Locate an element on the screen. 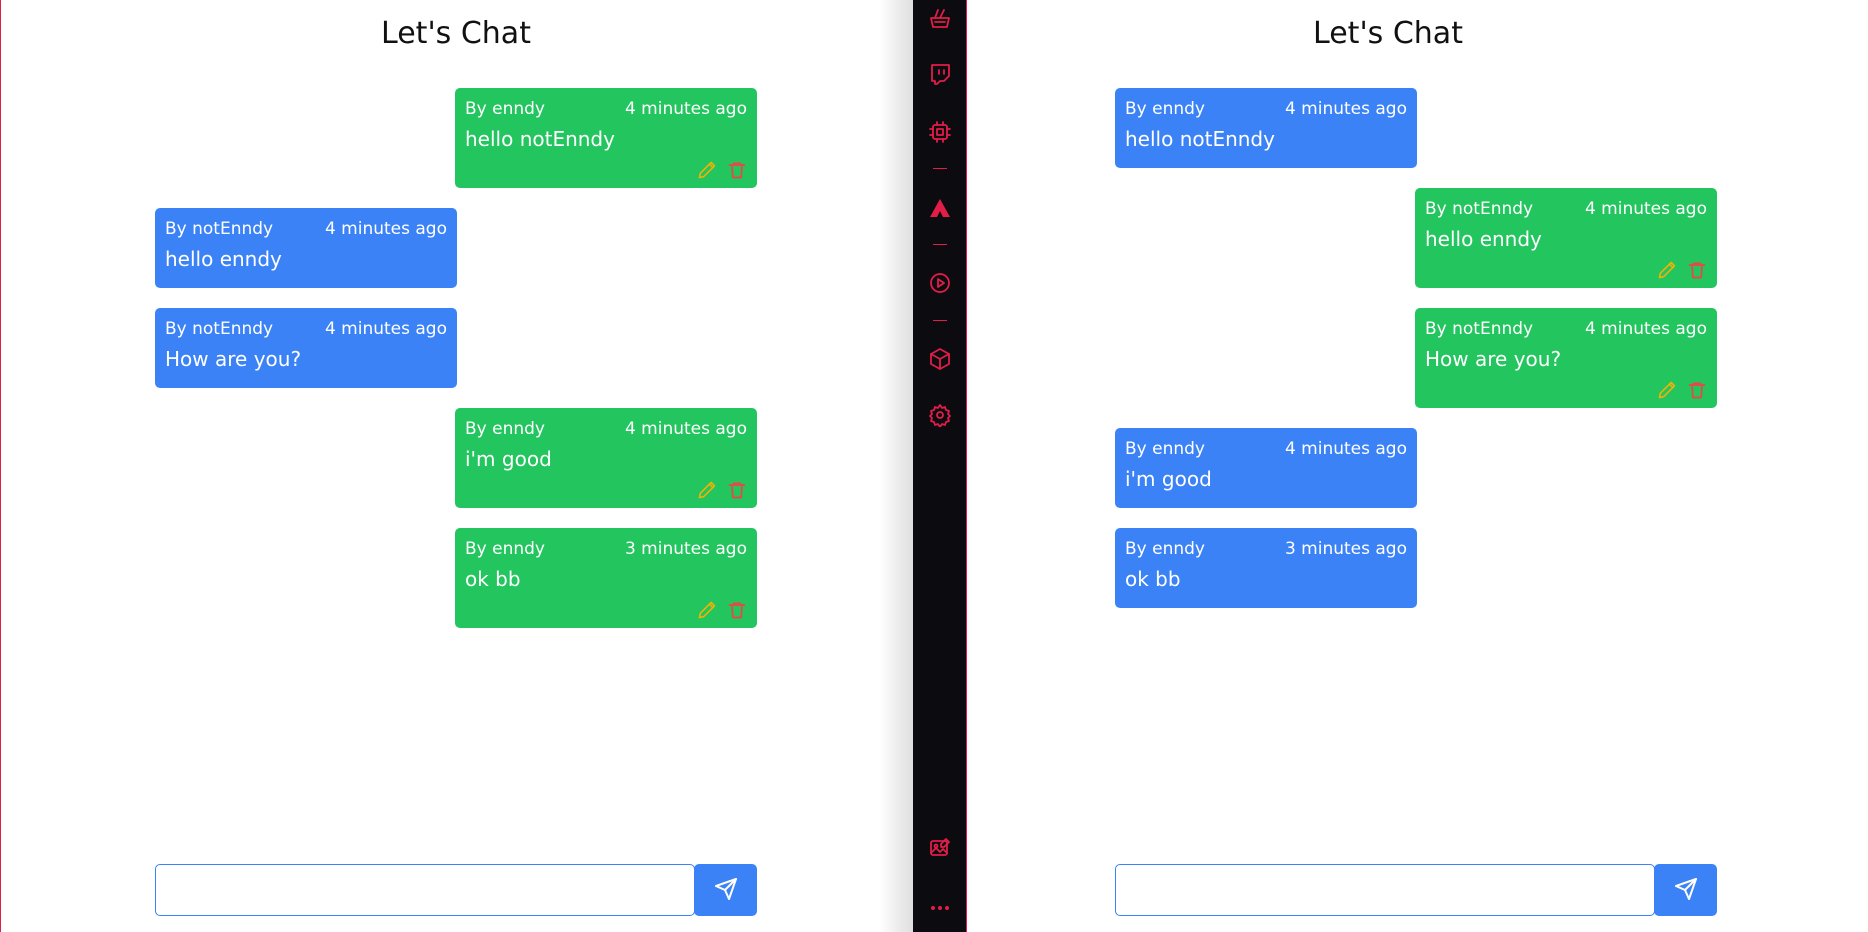 This screenshot has width=1868, height=932. cpu-chip-icon is located at coordinates (940, 132).